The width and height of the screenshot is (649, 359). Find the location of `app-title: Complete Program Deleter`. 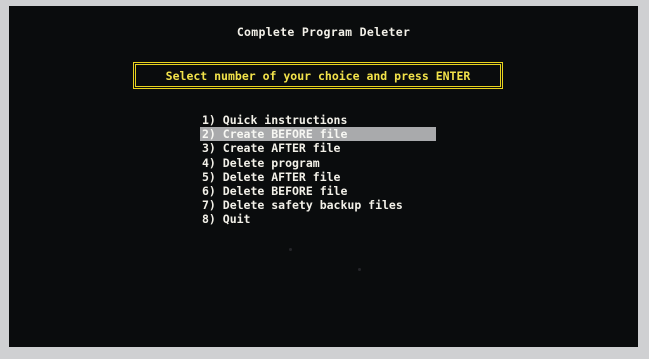

app-title: Complete Program Deleter is located at coordinates (323, 32).